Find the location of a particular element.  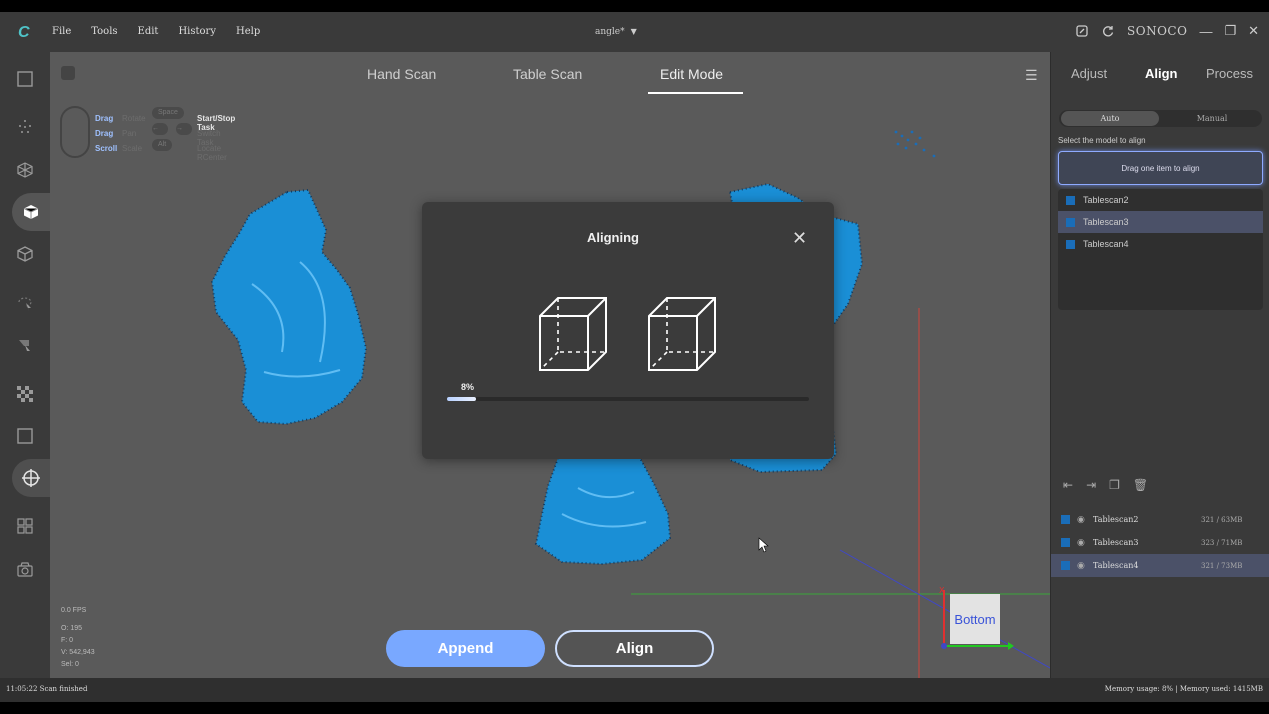

mode-auto: Auto is located at coordinates (1110, 118).